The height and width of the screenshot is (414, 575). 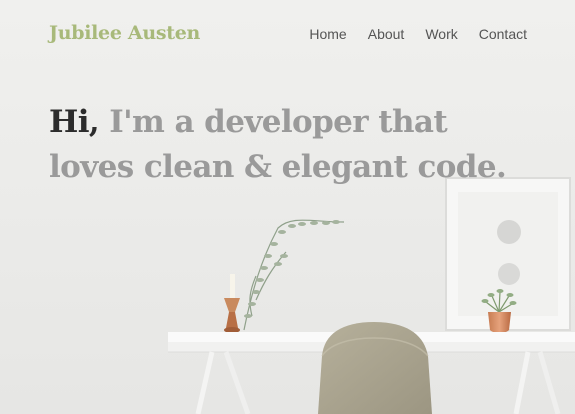 I want to click on brand-logo: Jubilee Austen, so click(x=124, y=33).